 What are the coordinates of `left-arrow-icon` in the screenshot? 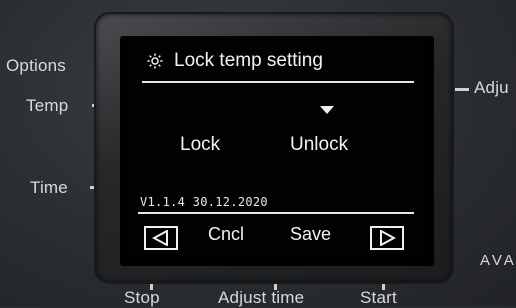 It's located at (161, 238).